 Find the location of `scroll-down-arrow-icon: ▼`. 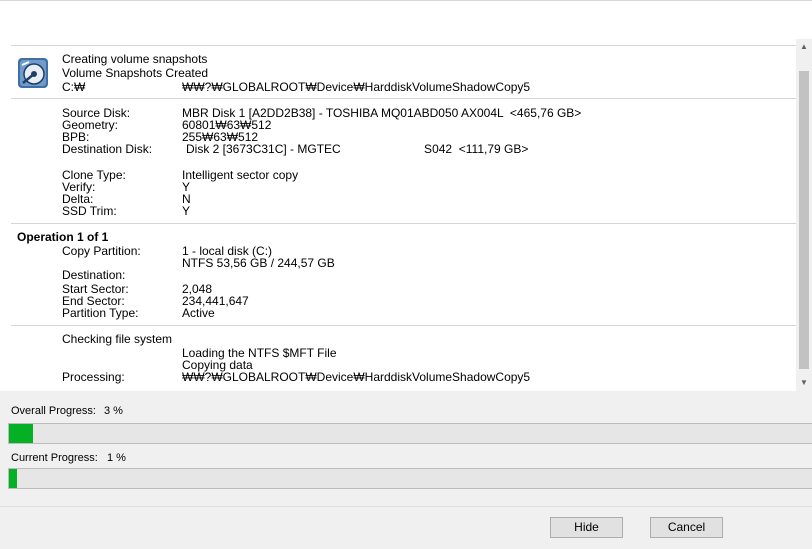

scroll-down-arrow-icon: ▼ is located at coordinates (804, 383).